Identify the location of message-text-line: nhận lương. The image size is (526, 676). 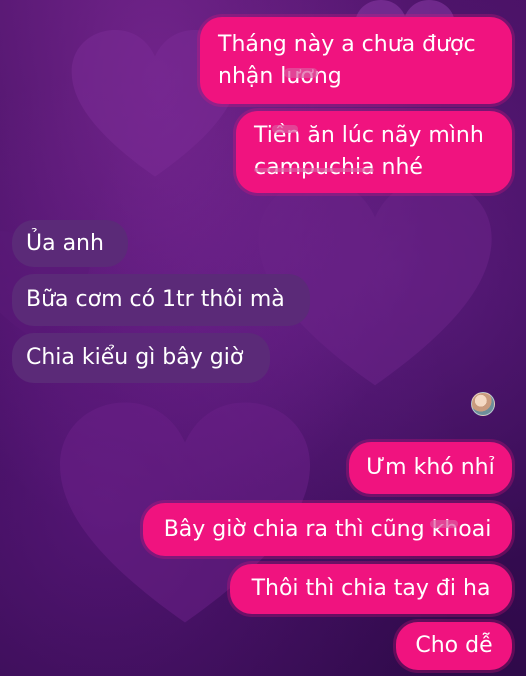
(280, 76).